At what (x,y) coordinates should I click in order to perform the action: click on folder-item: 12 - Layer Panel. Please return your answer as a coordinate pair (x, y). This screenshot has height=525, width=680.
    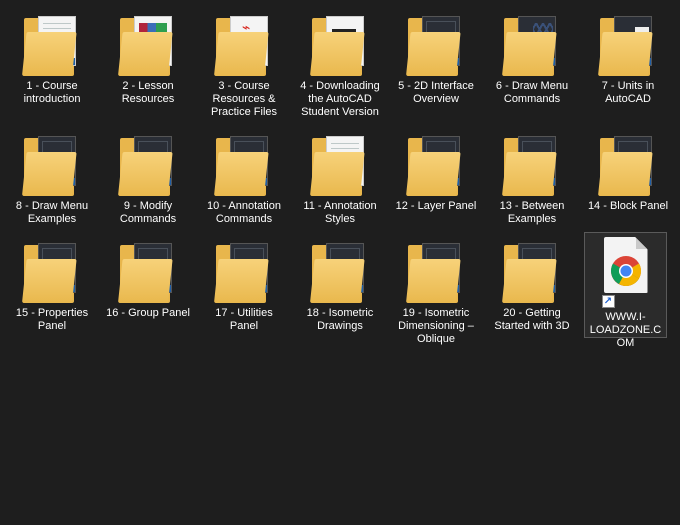
    Looking at the image, I should click on (436, 177).